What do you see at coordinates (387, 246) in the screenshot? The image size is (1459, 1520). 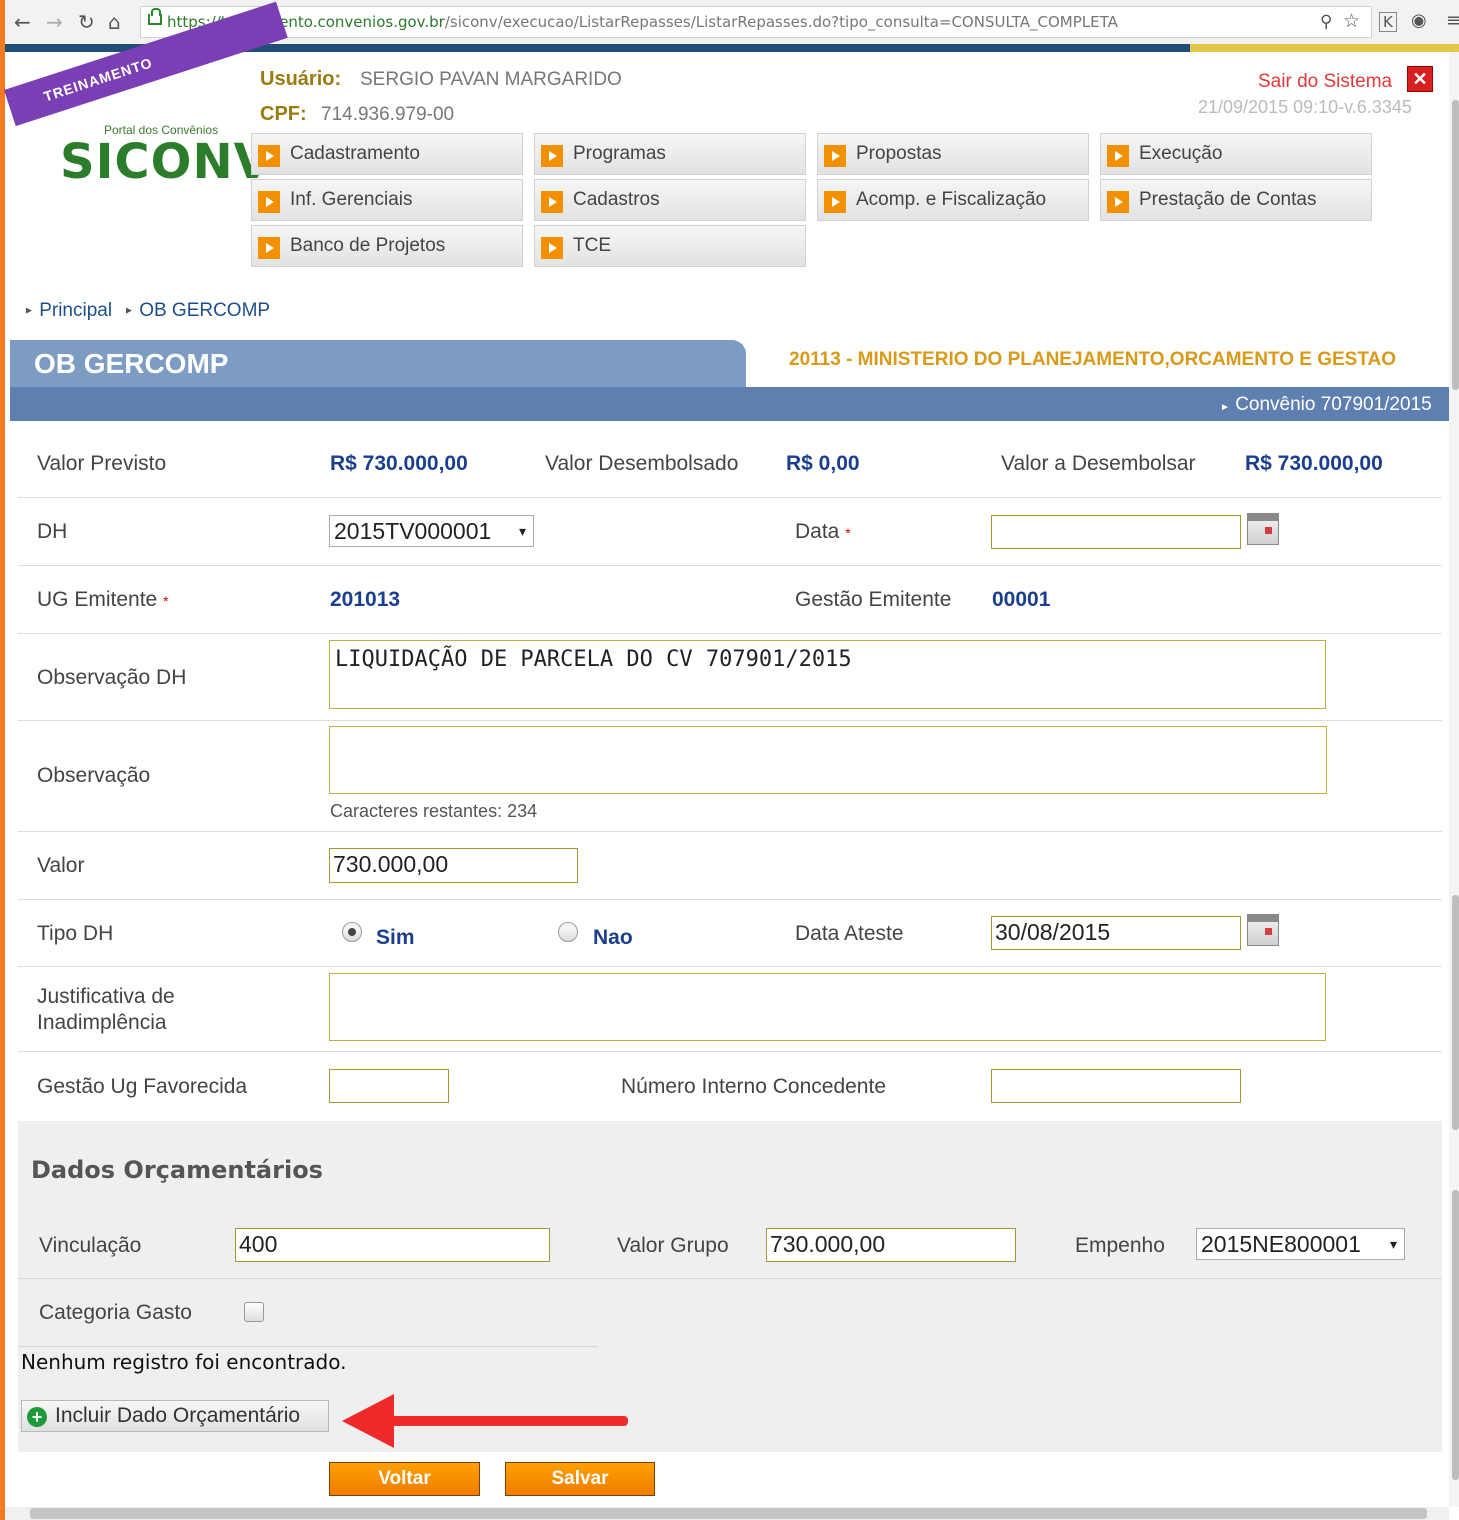 I see `menu-banco-projetos: Banco de Projetos` at bounding box center [387, 246].